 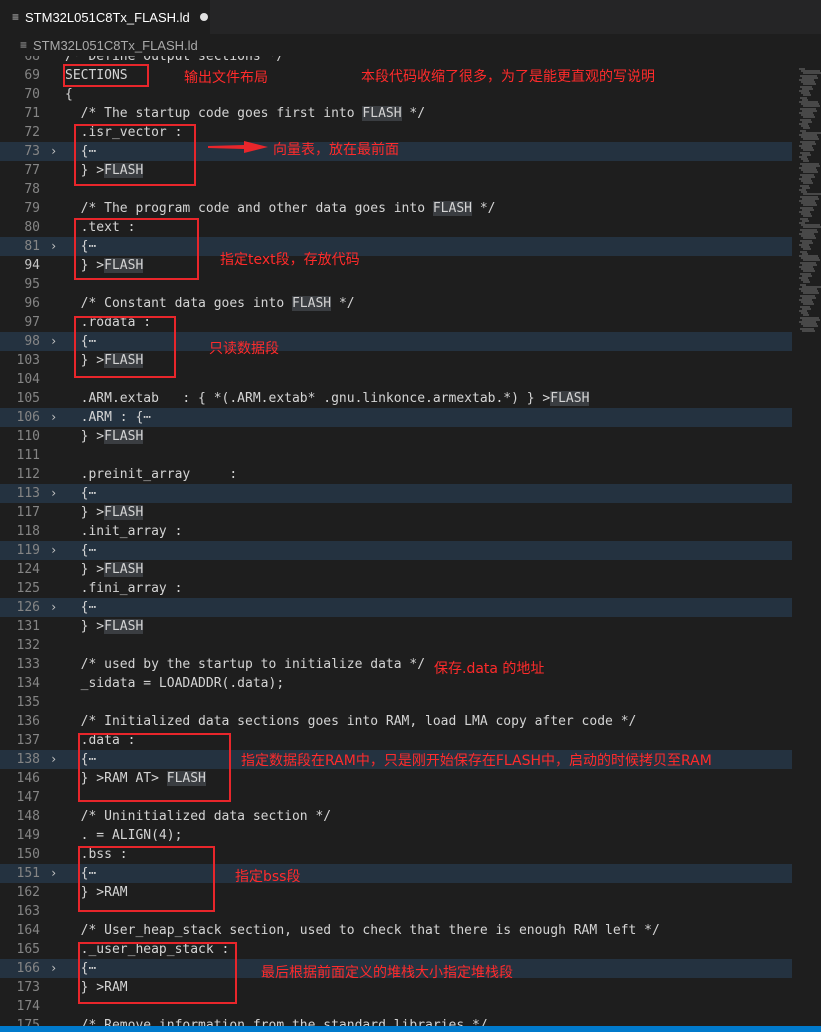 I want to click on line-number: 165, so click(x=28, y=949).